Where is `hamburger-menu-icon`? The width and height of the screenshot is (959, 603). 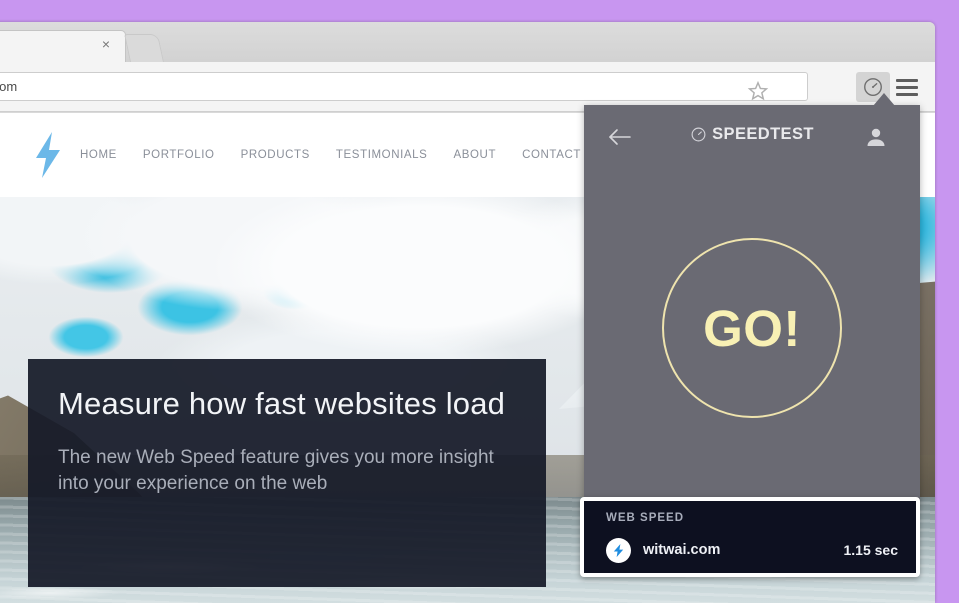 hamburger-menu-icon is located at coordinates (909, 87).